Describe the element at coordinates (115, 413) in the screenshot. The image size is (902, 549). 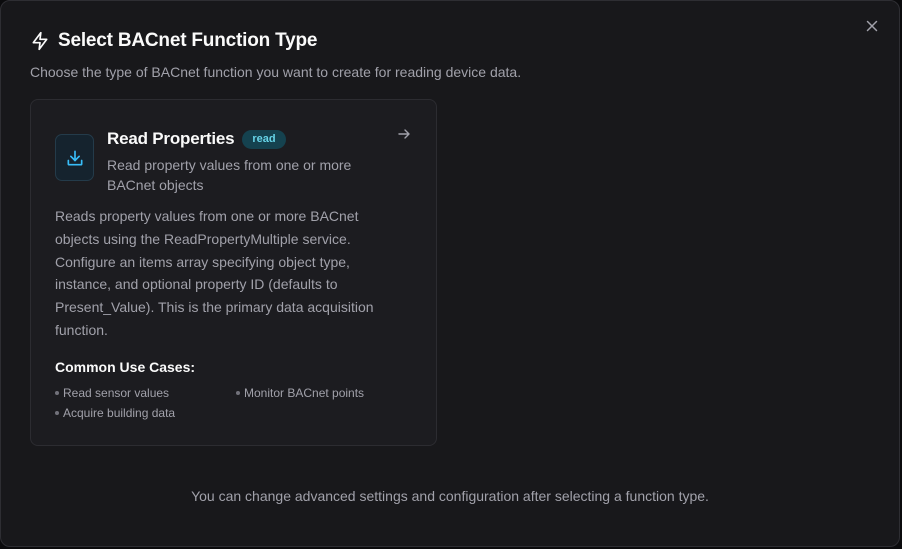
I see `use-case-item: Acquire building data` at that location.